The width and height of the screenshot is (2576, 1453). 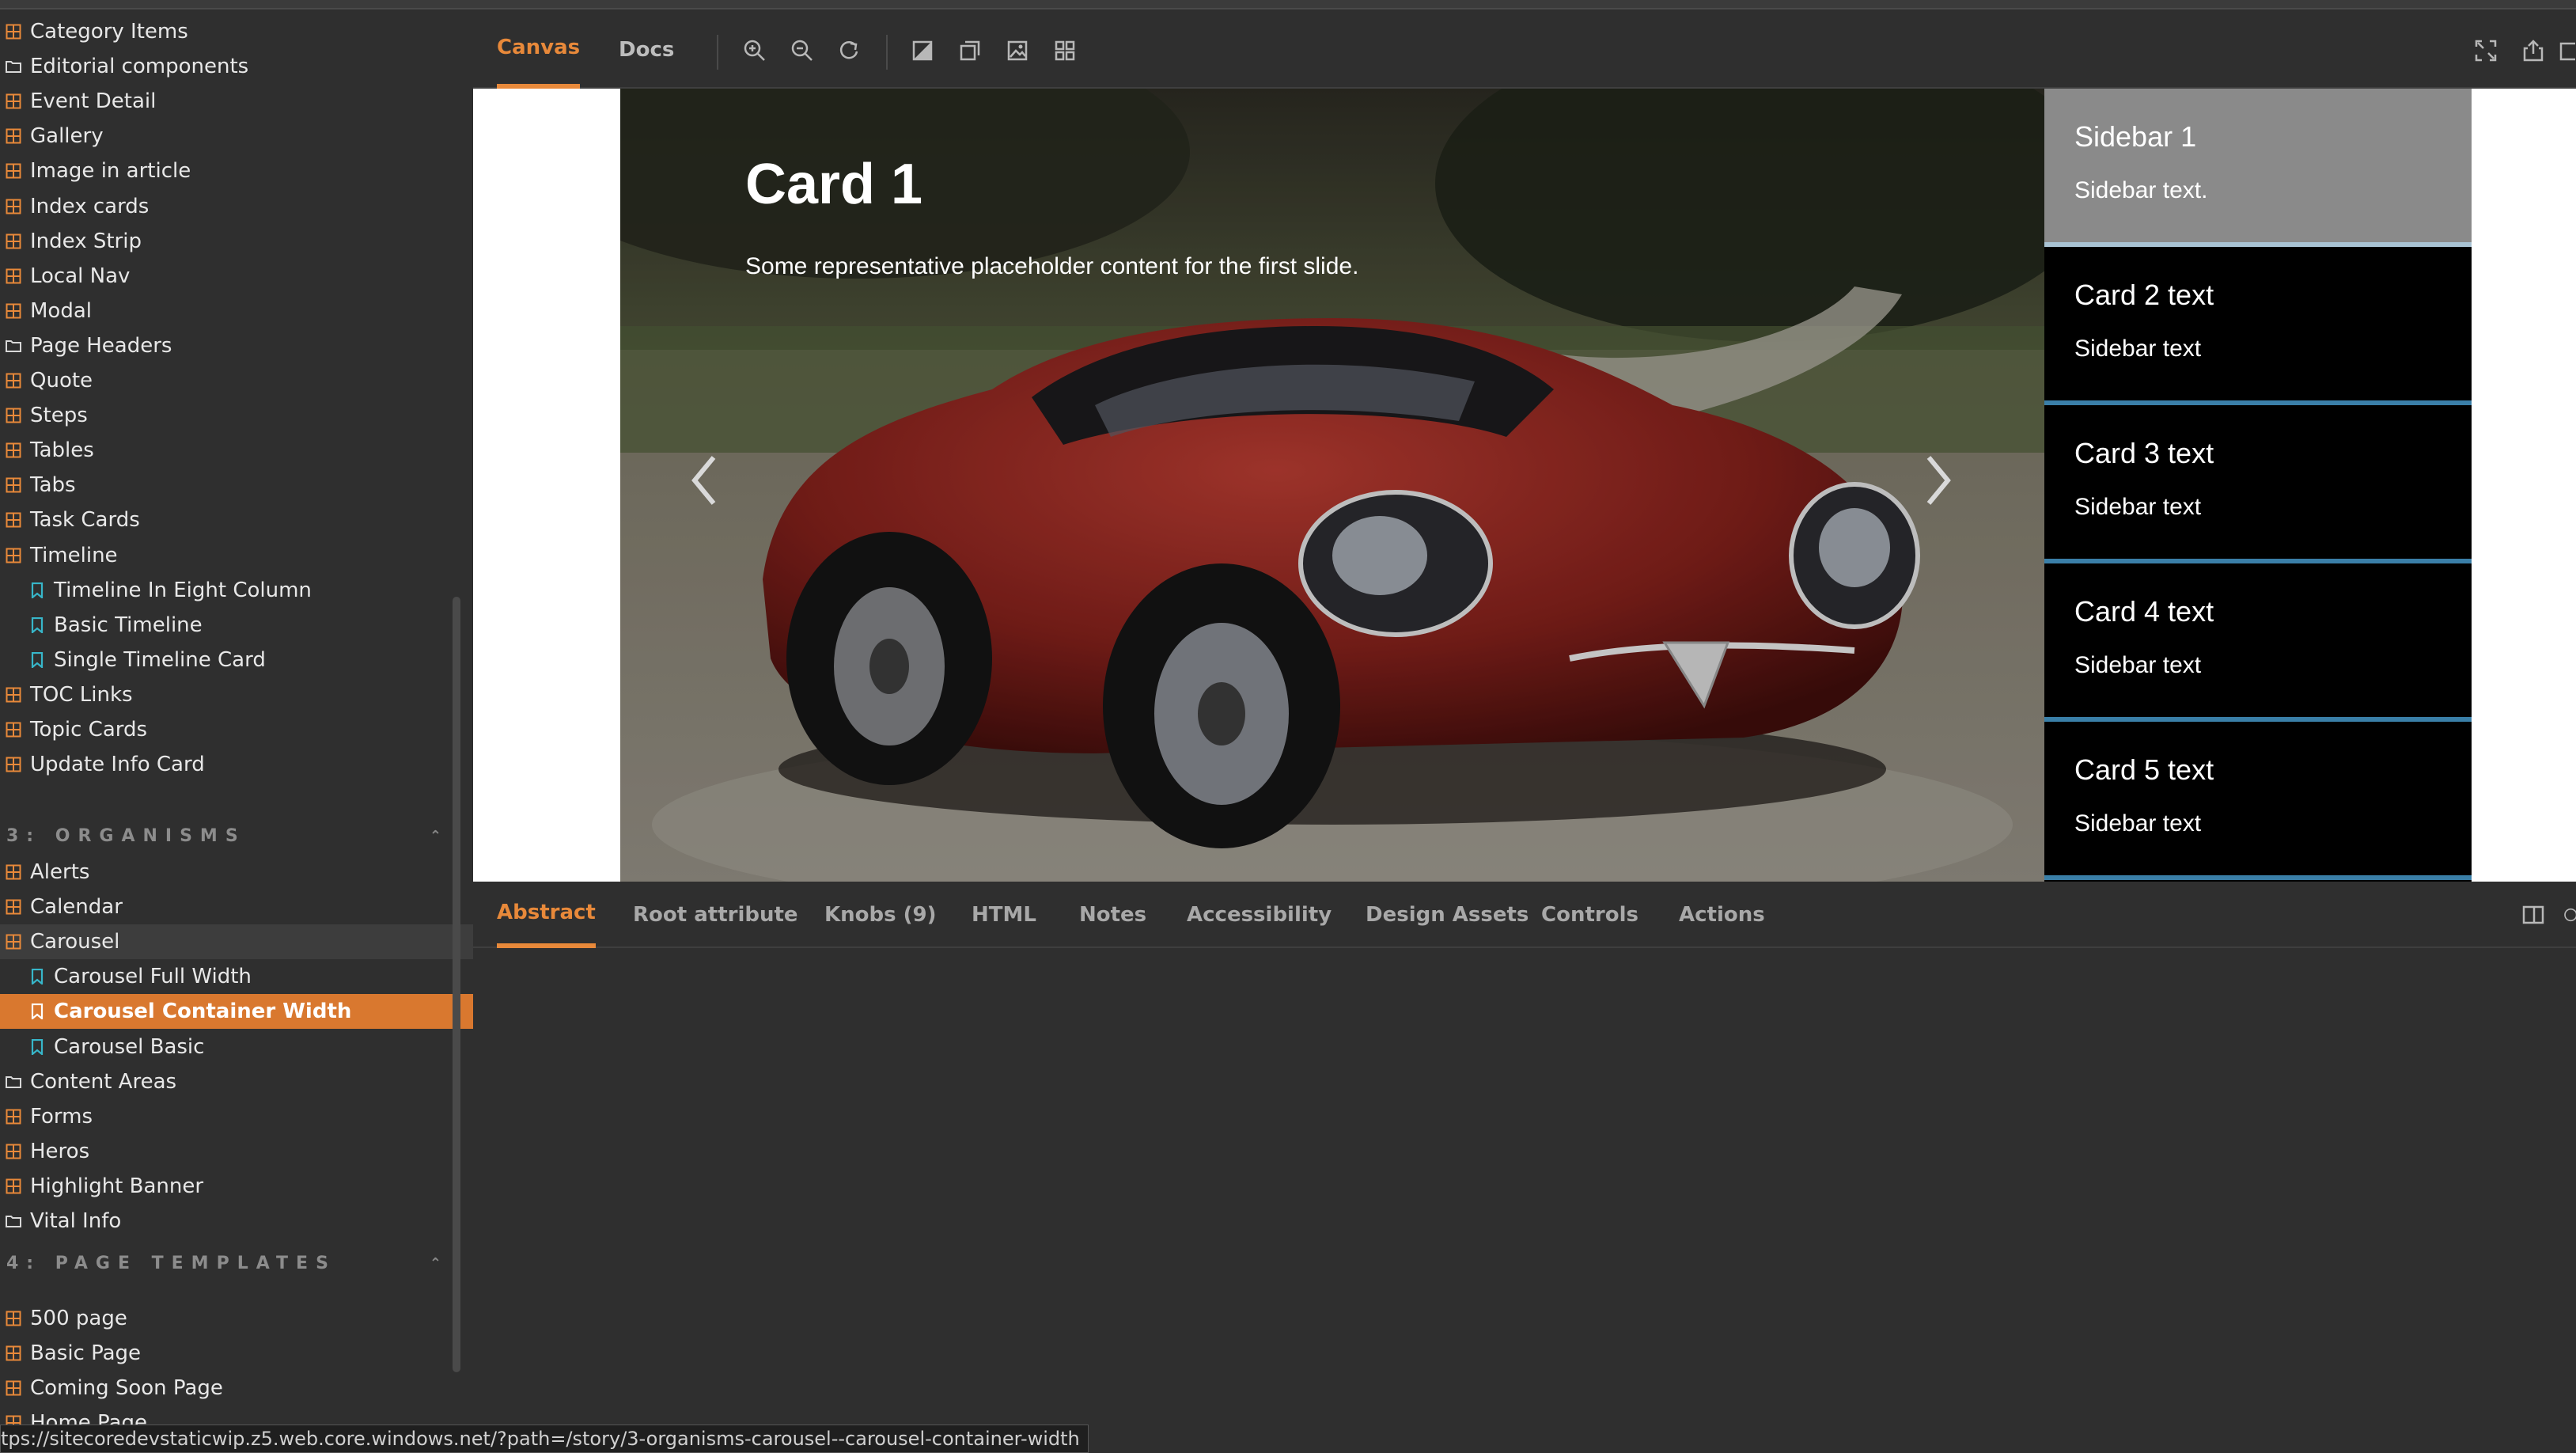 I want to click on zoom-in-icon, so click(x=755, y=51).